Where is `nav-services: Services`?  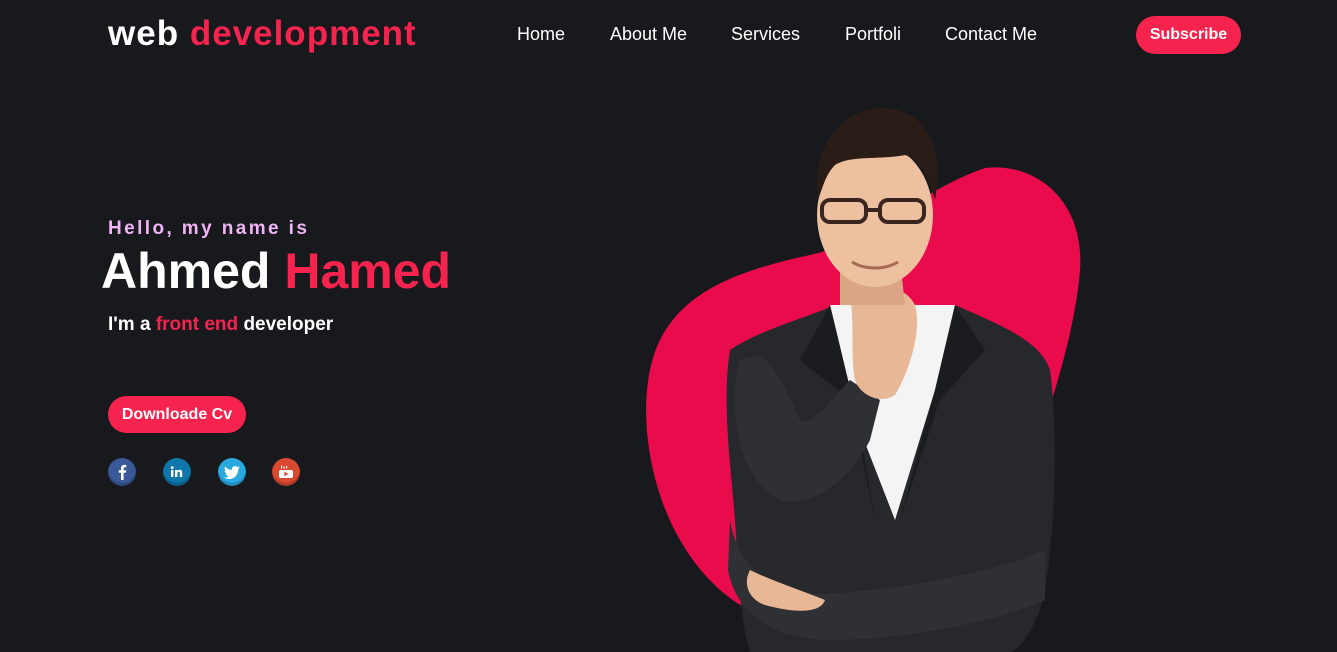
nav-services: Services is located at coordinates (765, 34).